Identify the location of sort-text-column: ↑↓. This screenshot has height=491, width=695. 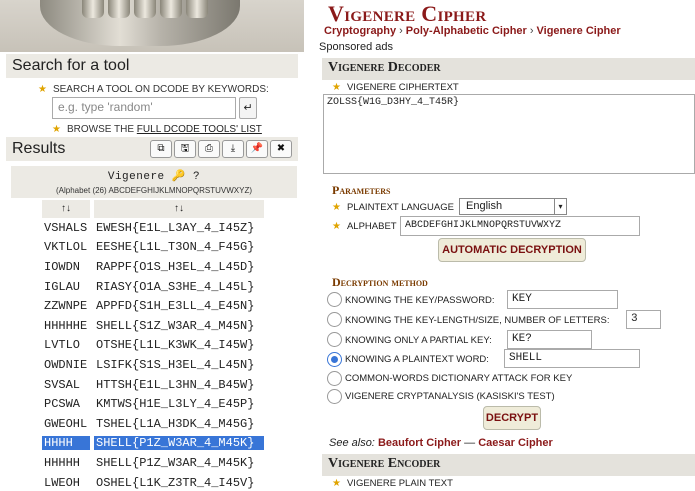
(179, 209).